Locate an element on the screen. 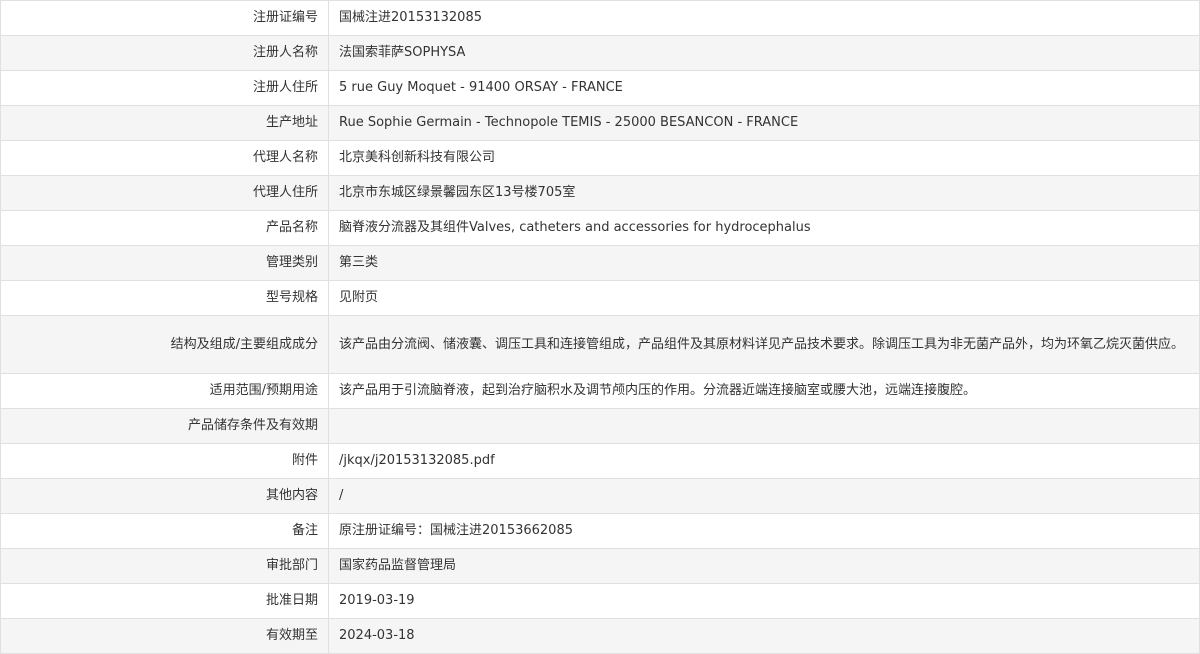 The width and height of the screenshot is (1200, 654). row-value: / is located at coordinates (764, 496).